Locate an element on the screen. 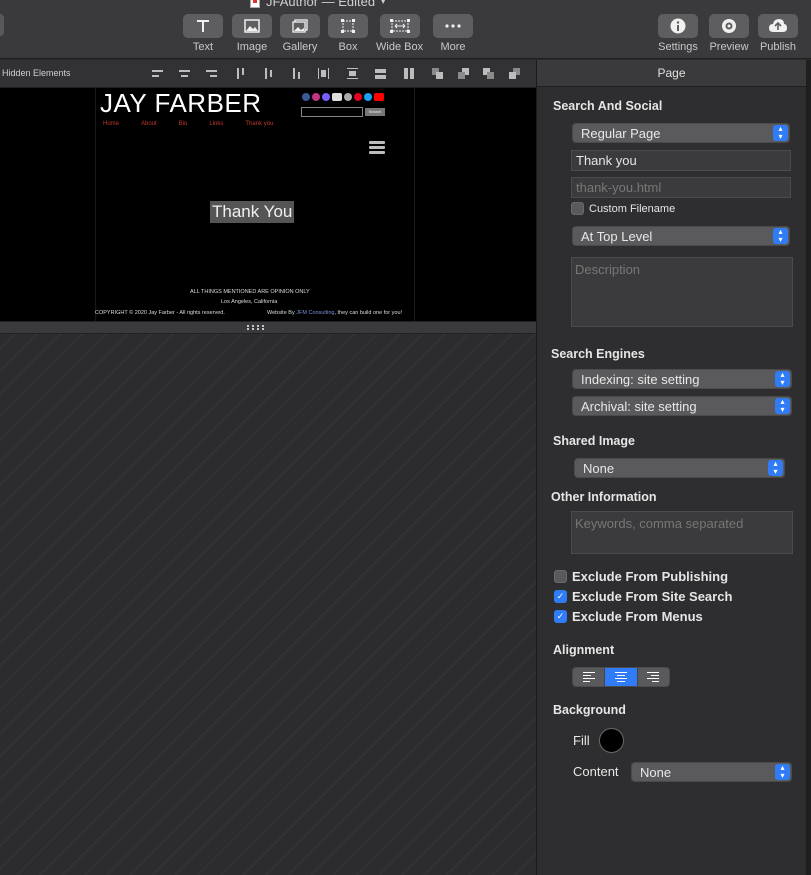 The height and width of the screenshot is (875, 811). content-label: Content is located at coordinates (596, 771).